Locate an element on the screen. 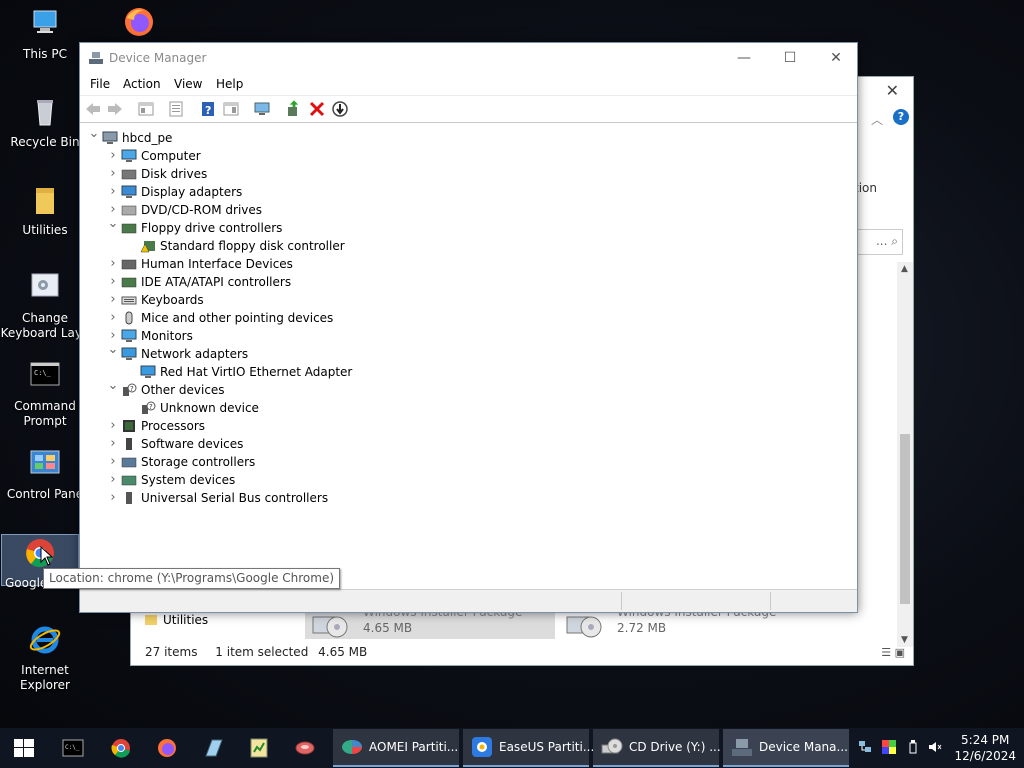  tree-node: › Monitors is located at coordinates (373, 336).